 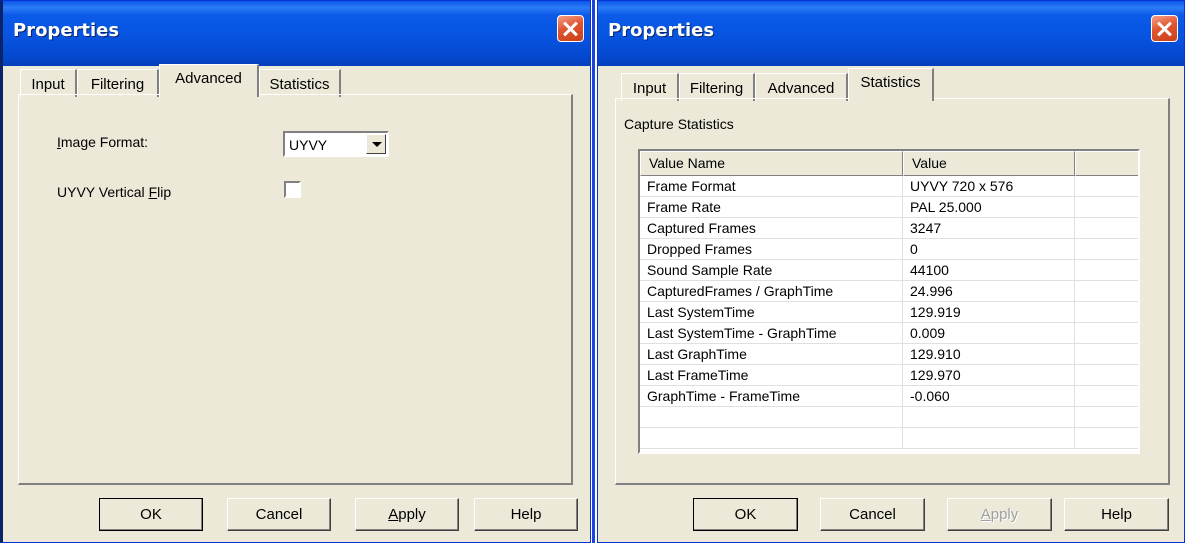 I want to click on cell-value-name: CapturedFrames / GraphTime, so click(x=771, y=291).